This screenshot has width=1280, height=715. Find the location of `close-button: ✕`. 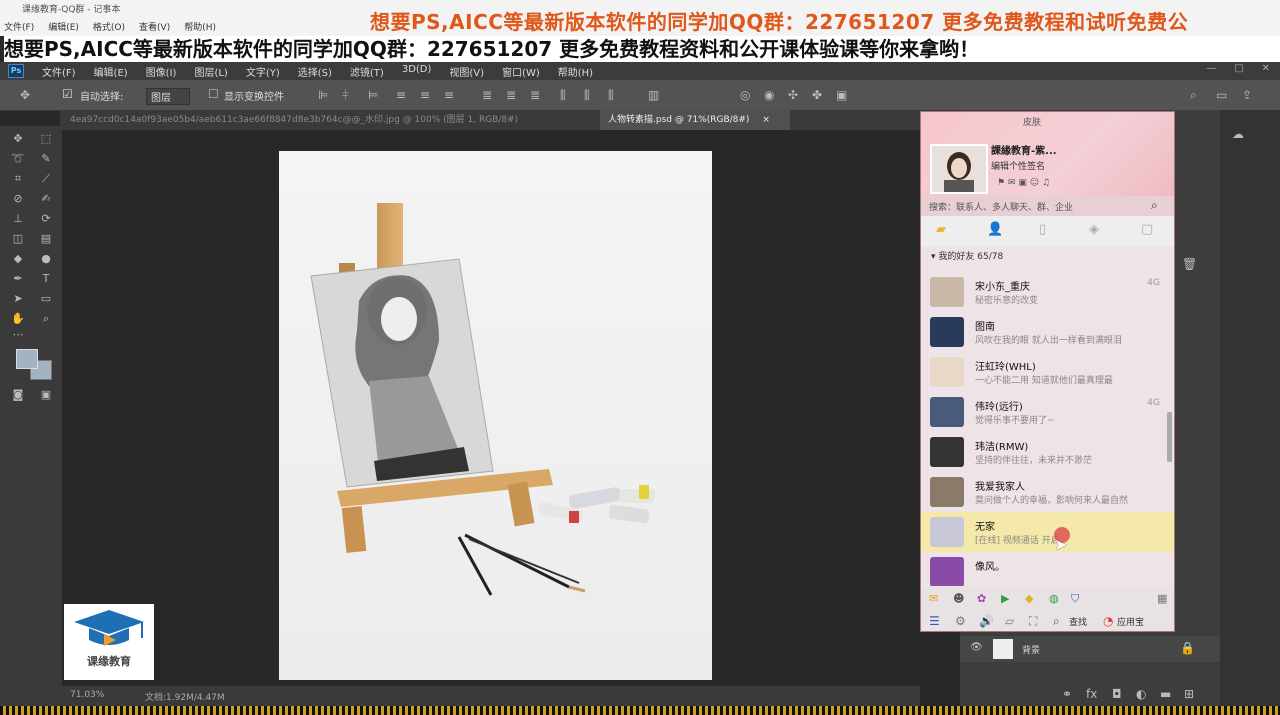

close-button: ✕ is located at coordinates (1266, 68).